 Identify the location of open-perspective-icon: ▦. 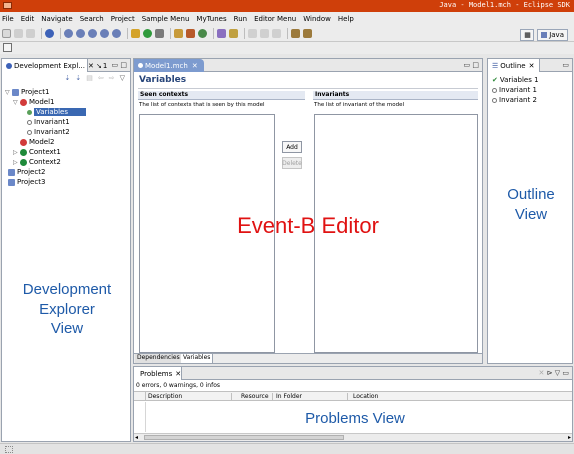
(527, 35).